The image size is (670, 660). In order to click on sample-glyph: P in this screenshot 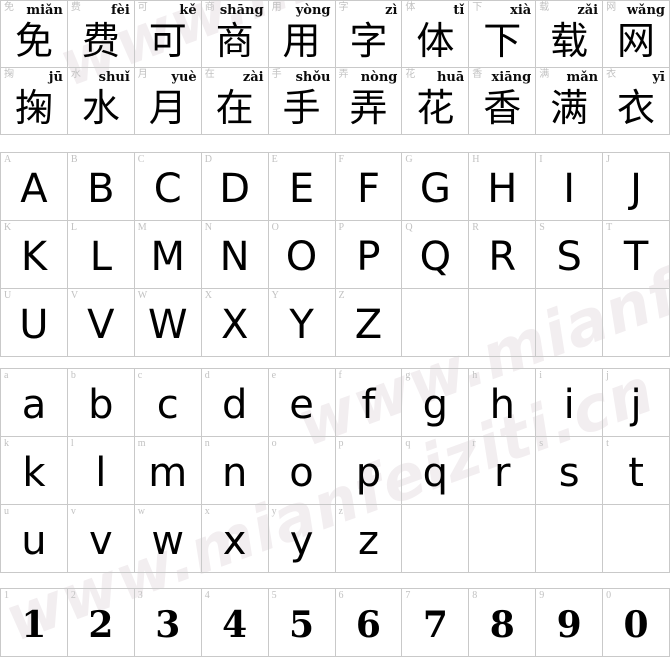, I will do `click(368, 257)`.